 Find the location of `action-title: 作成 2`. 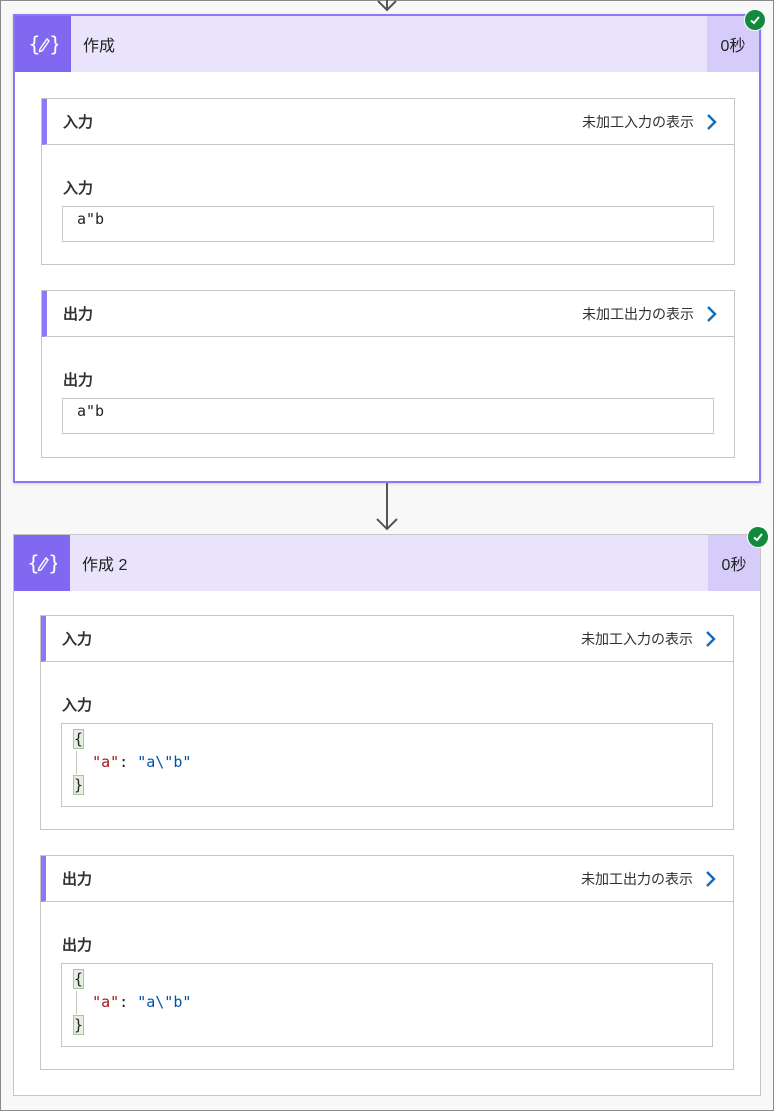

action-title: 作成 2 is located at coordinates (105, 565).